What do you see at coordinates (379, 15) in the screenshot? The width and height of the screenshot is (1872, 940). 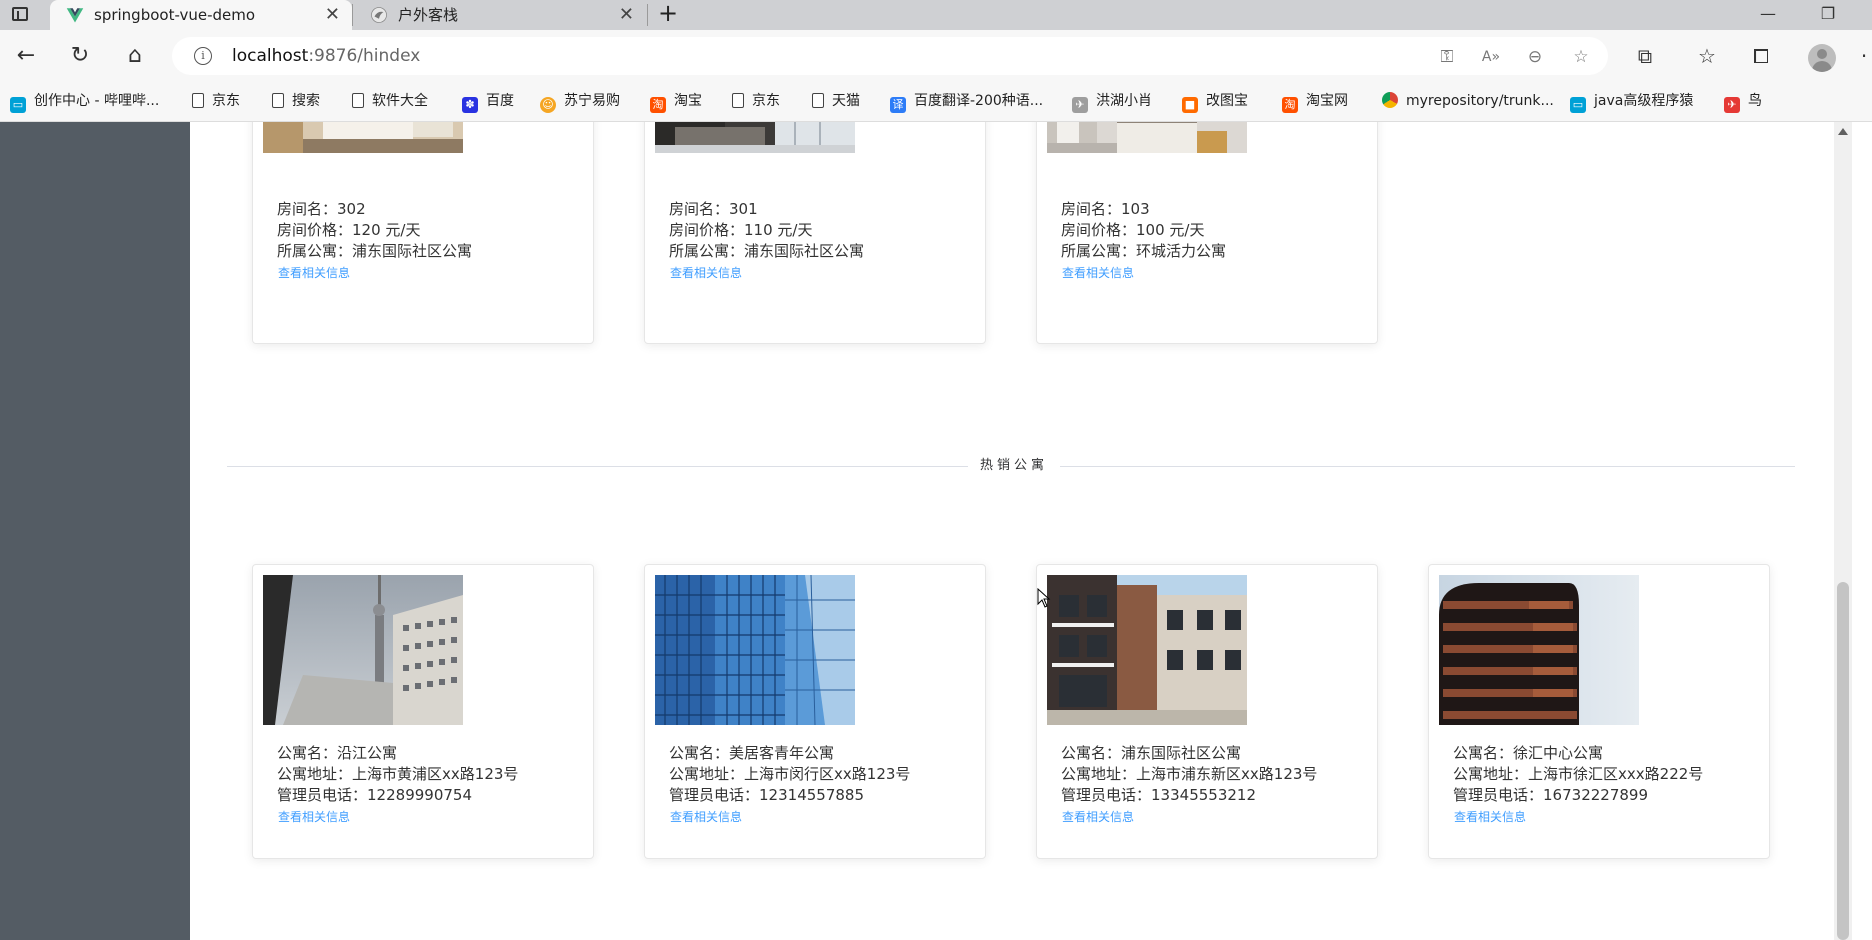 I see `bird-favicon-icon` at bounding box center [379, 15].